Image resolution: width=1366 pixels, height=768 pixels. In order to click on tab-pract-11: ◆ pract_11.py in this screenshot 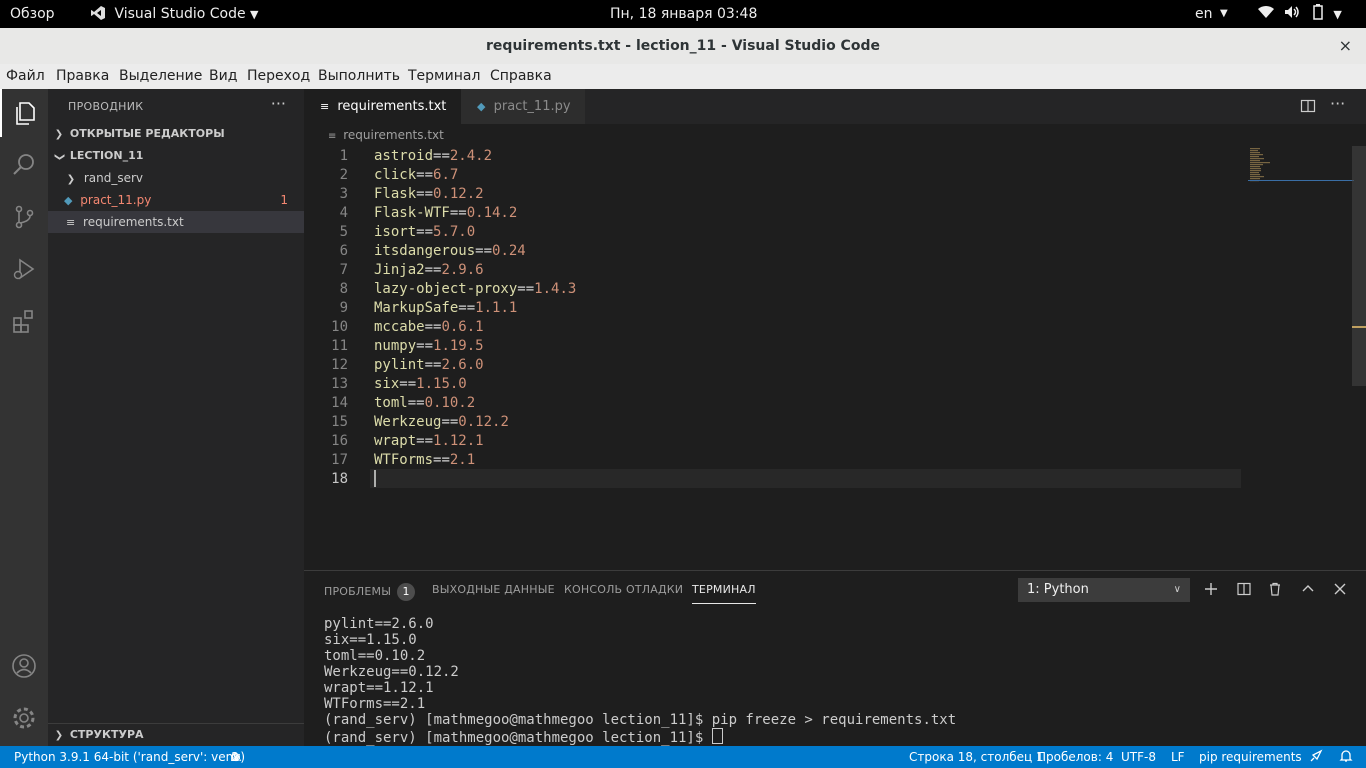, I will do `click(523, 106)`.